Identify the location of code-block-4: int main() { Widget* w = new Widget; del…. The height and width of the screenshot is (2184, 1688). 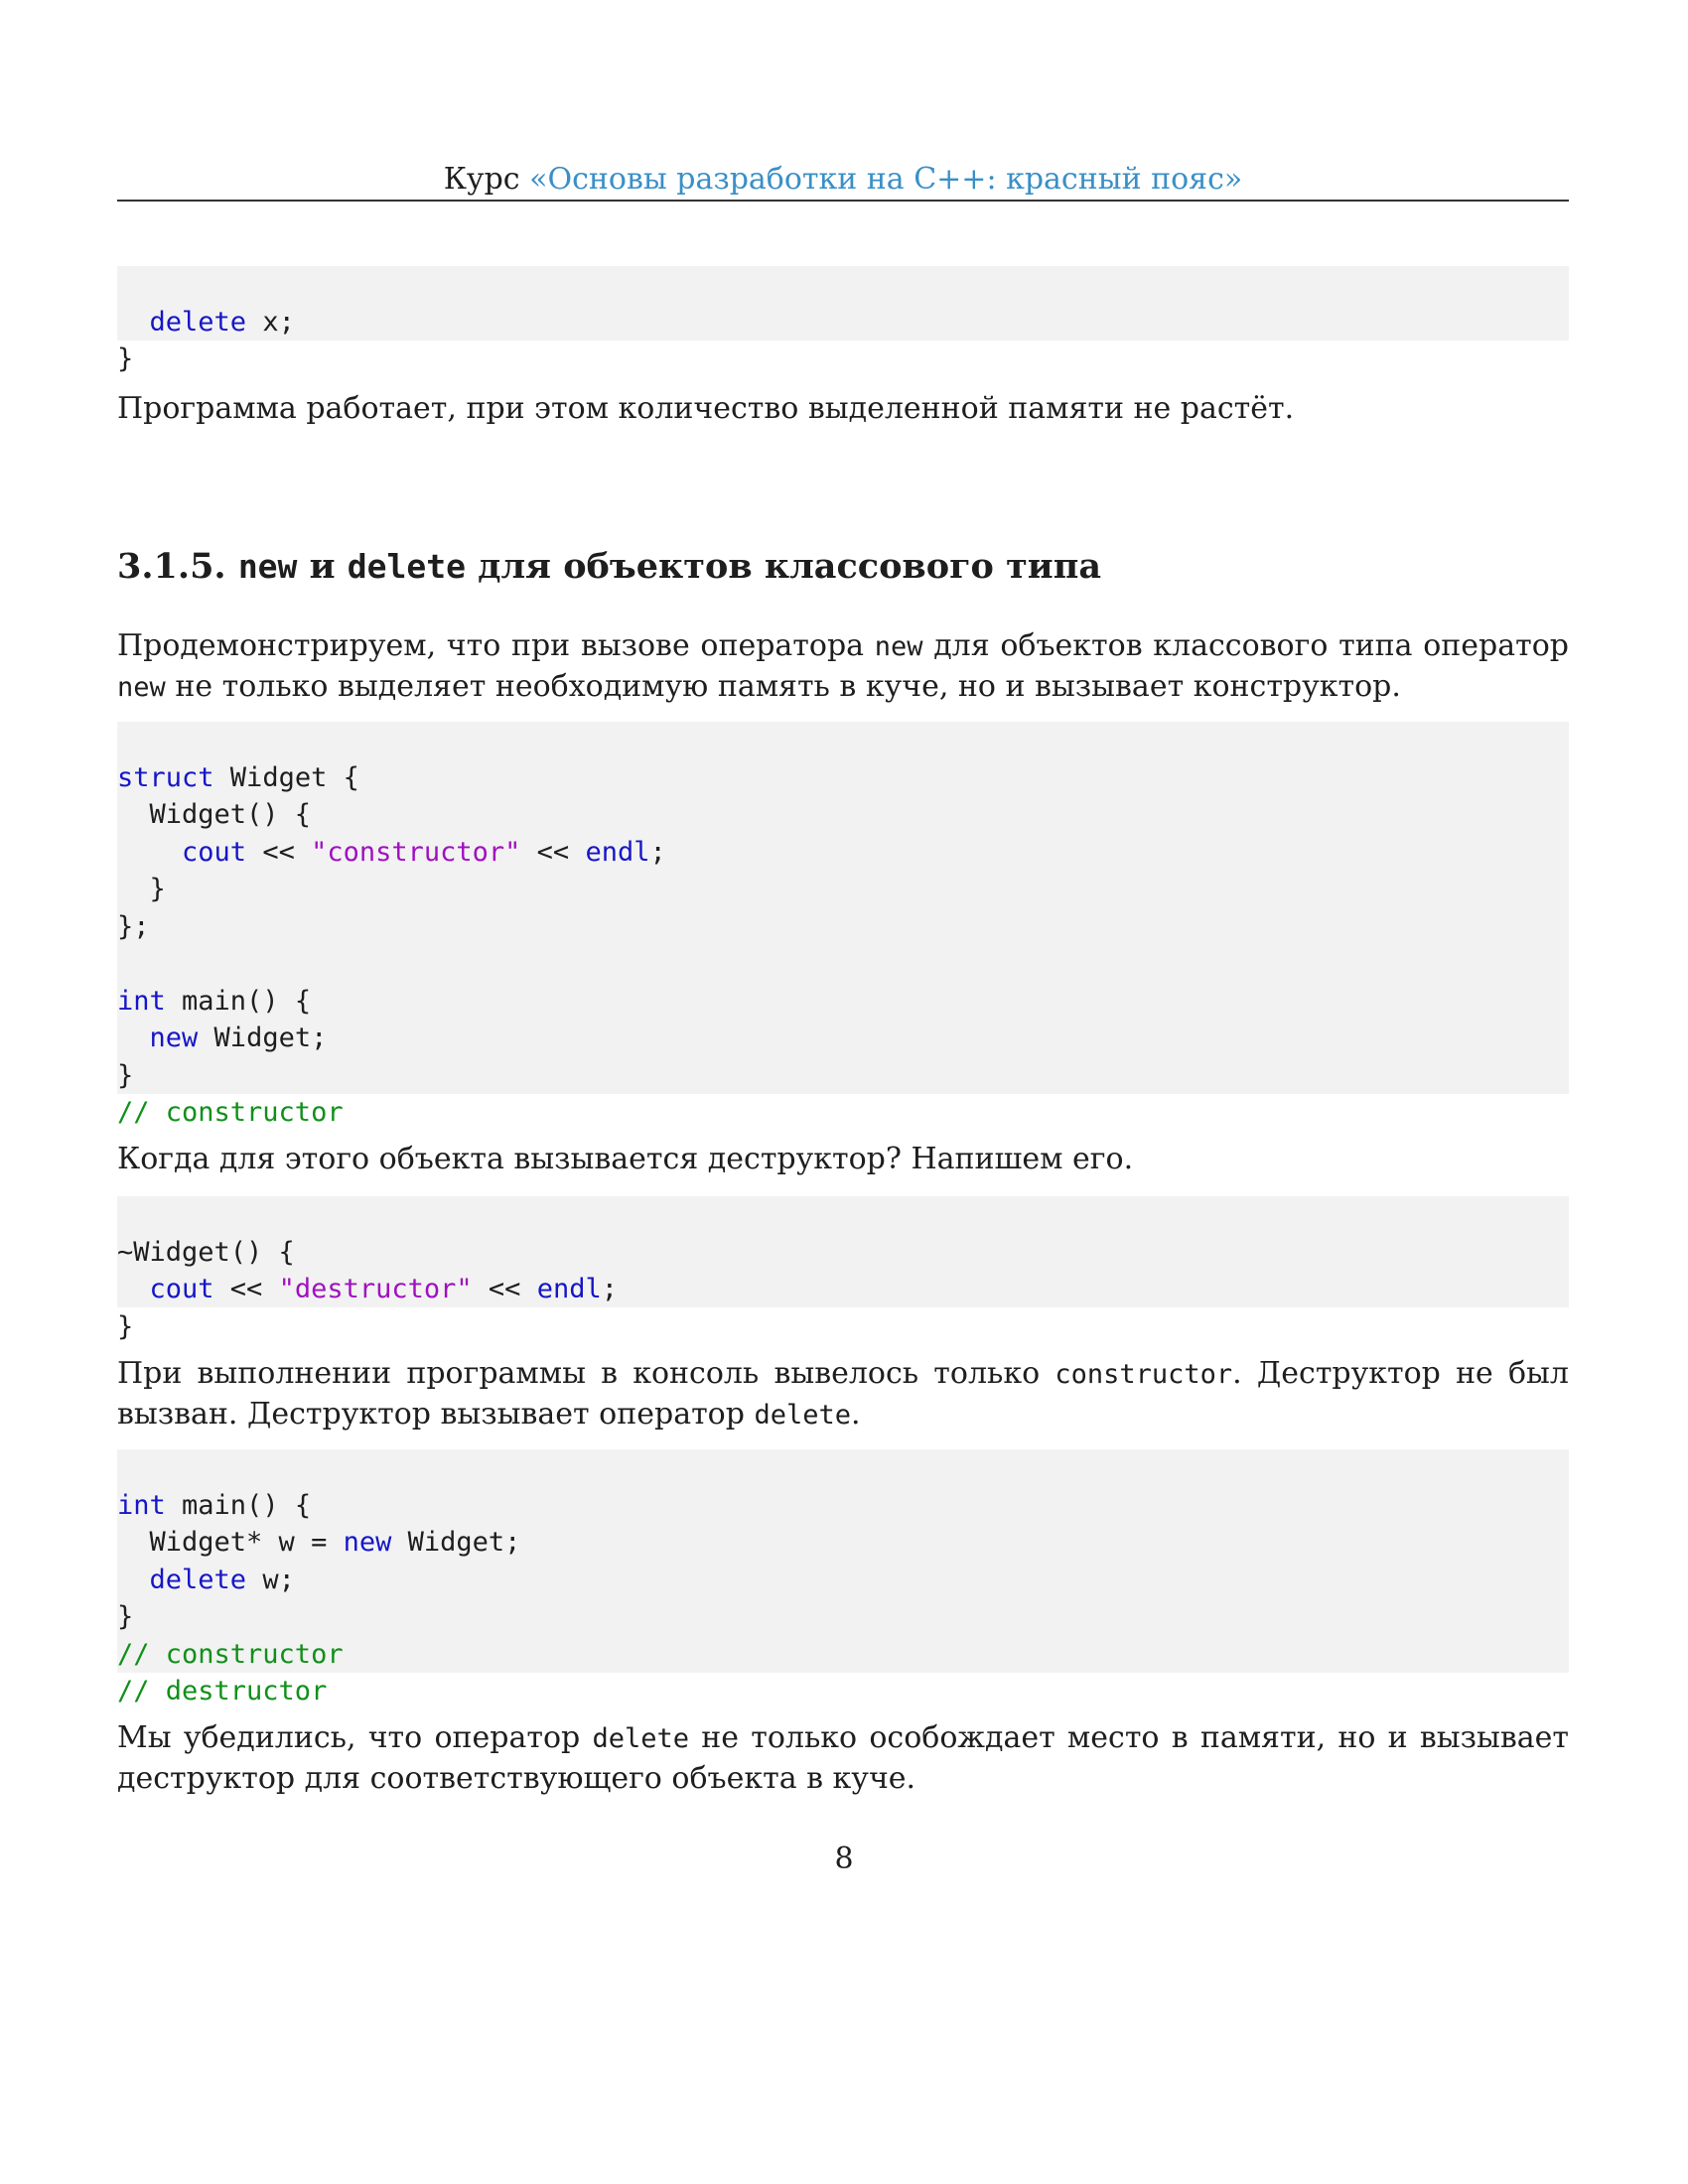
(843, 1577).